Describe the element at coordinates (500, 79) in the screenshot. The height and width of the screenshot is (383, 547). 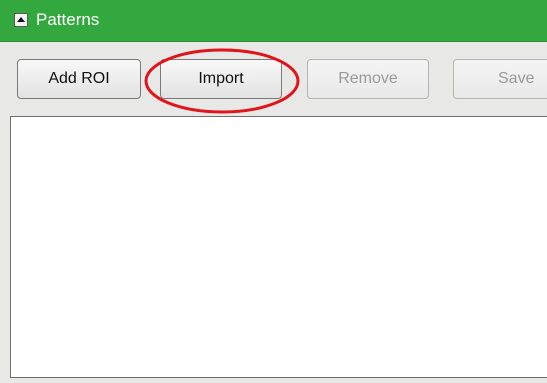
I see `save-button: Save` at that location.